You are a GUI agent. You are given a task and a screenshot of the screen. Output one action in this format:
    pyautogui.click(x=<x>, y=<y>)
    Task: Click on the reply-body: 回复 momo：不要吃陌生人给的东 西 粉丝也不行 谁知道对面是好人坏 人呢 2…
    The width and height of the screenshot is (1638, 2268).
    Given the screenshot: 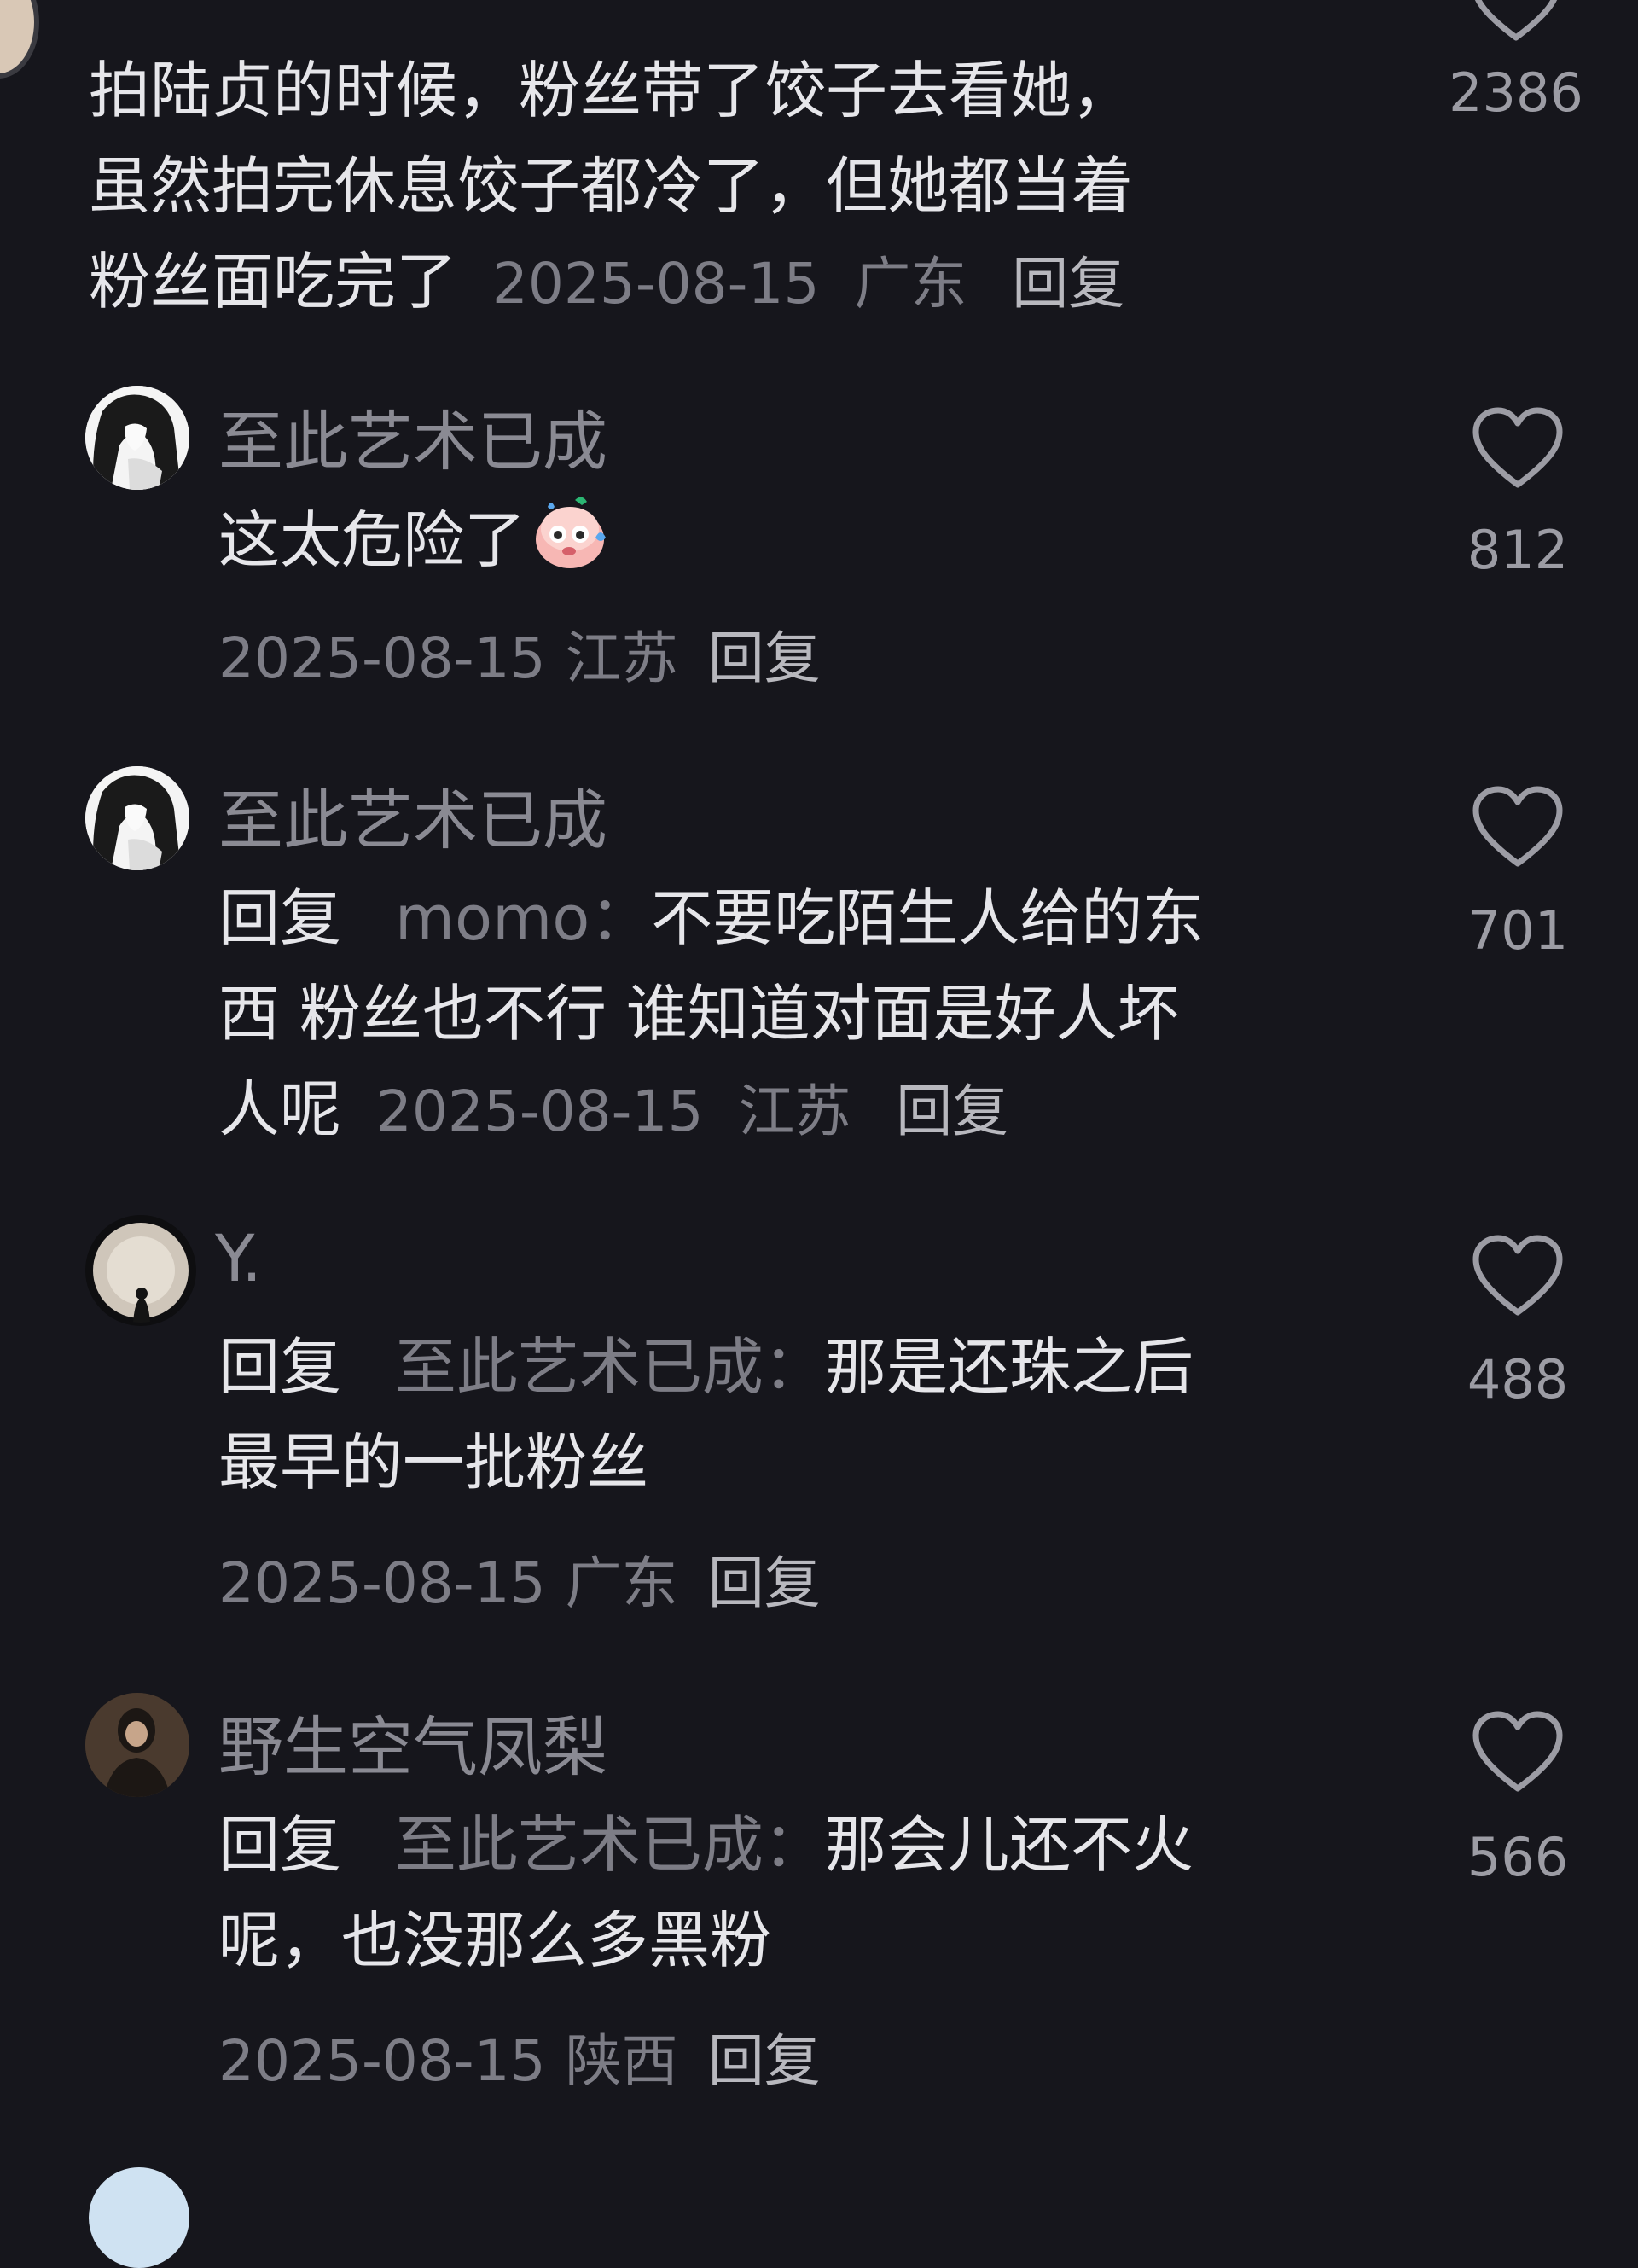 What is the action you would take?
    pyautogui.click(x=815, y=1015)
    